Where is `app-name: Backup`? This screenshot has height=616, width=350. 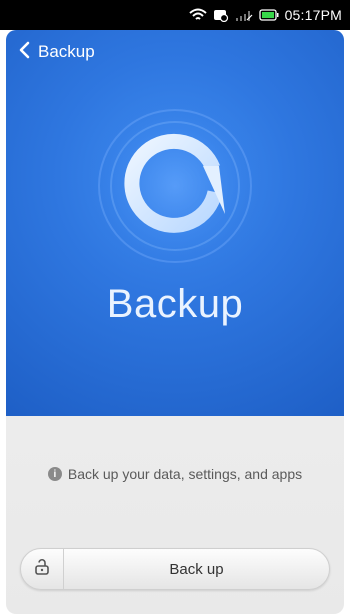
app-name: Backup is located at coordinates (175, 304).